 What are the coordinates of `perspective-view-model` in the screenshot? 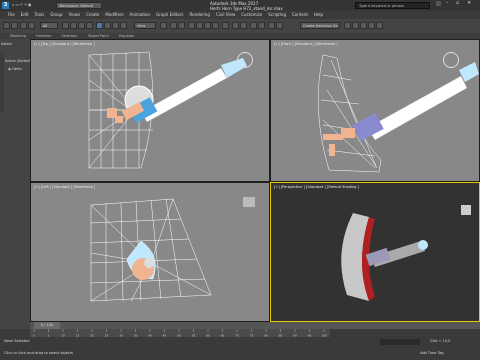 It's located at (384, 257).